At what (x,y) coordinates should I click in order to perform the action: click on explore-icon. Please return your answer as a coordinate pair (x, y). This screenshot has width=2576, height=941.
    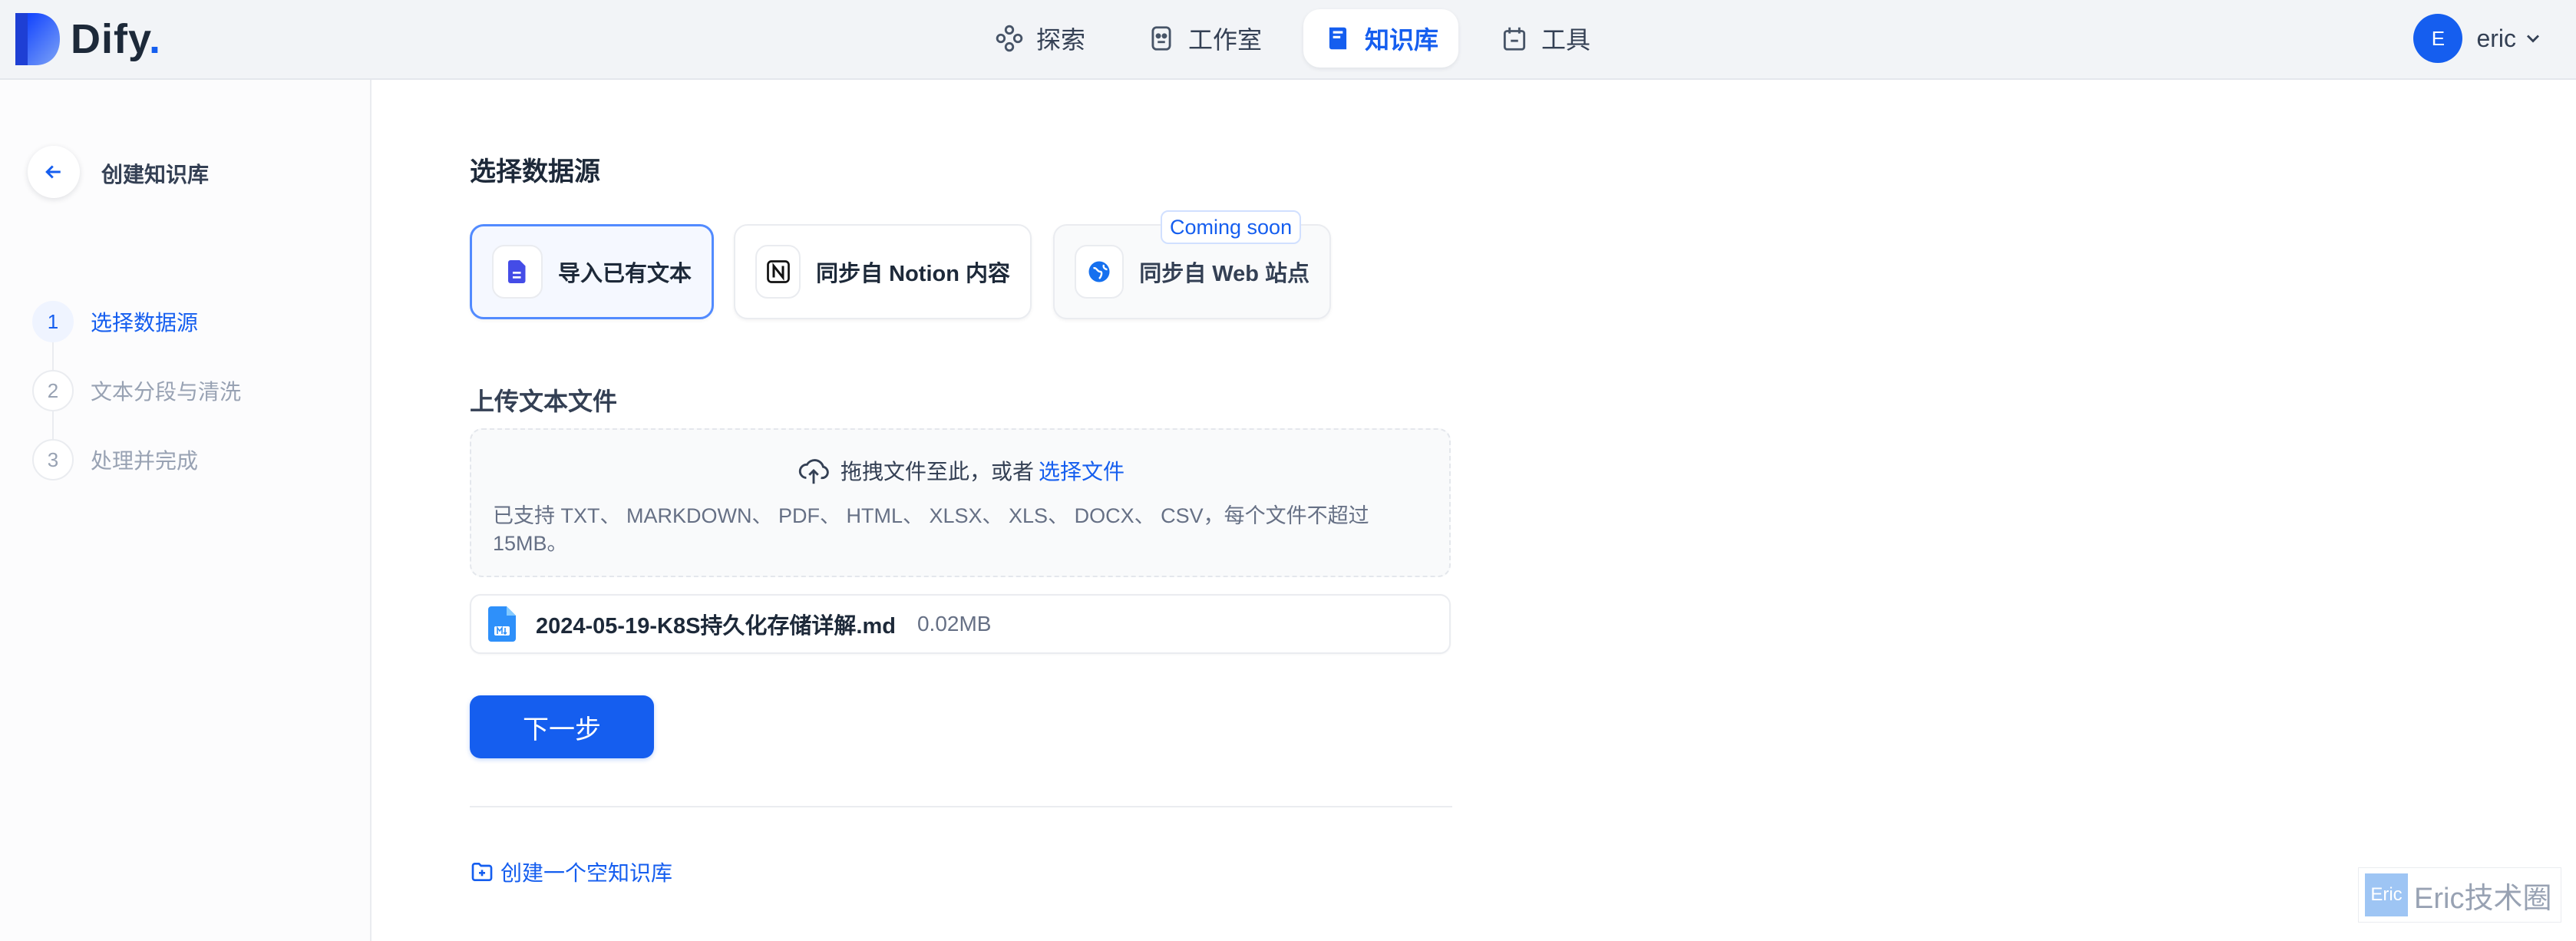
    Looking at the image, I should click on (1009, 39).